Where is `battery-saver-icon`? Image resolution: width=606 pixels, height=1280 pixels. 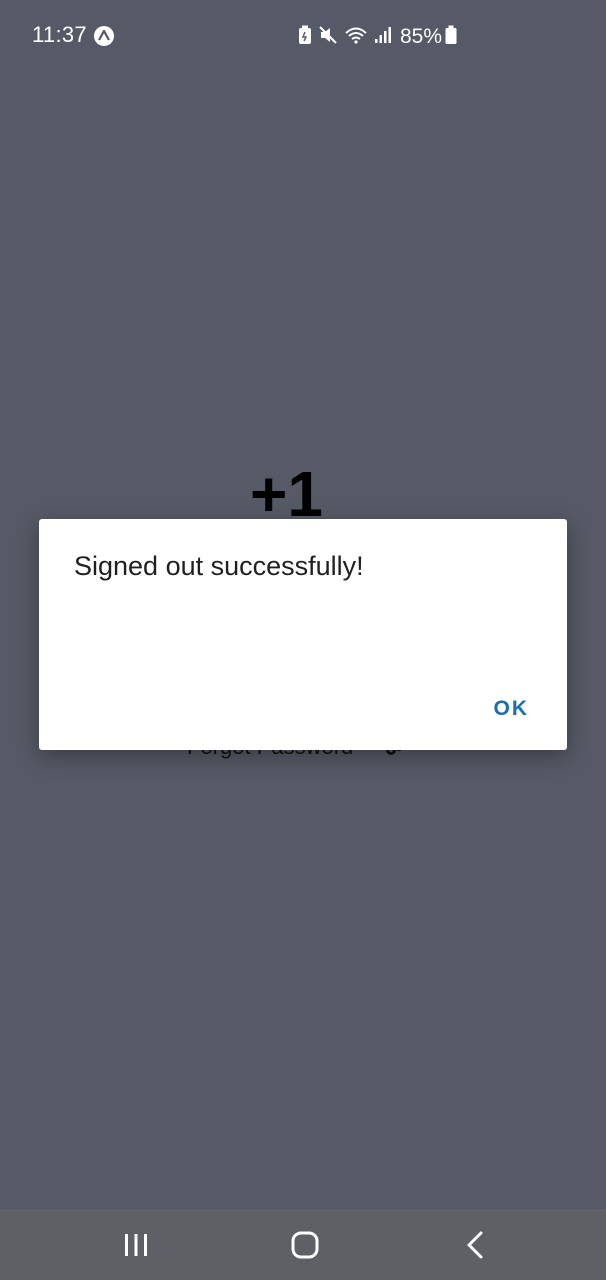 battery-saver-icon is located at coordinates (305, 37).